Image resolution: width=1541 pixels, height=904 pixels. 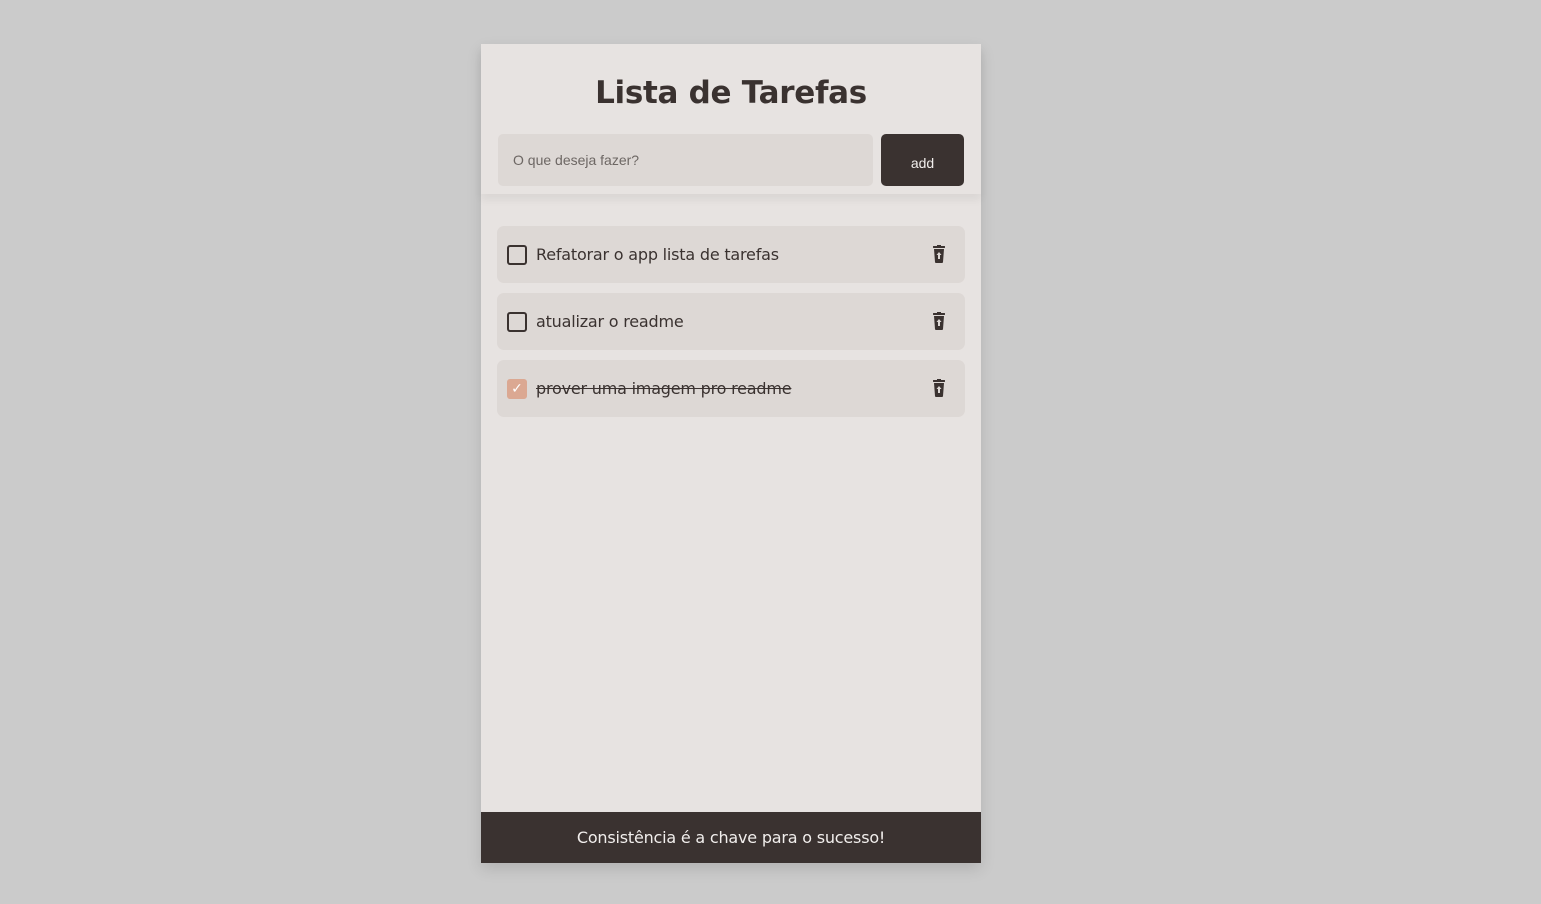 I want to click on add-button: add, so click(x=922, y=160).